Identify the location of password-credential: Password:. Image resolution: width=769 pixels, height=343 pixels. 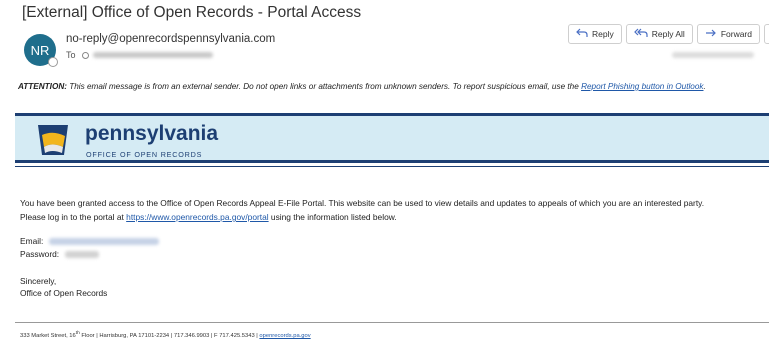
(60, 254).